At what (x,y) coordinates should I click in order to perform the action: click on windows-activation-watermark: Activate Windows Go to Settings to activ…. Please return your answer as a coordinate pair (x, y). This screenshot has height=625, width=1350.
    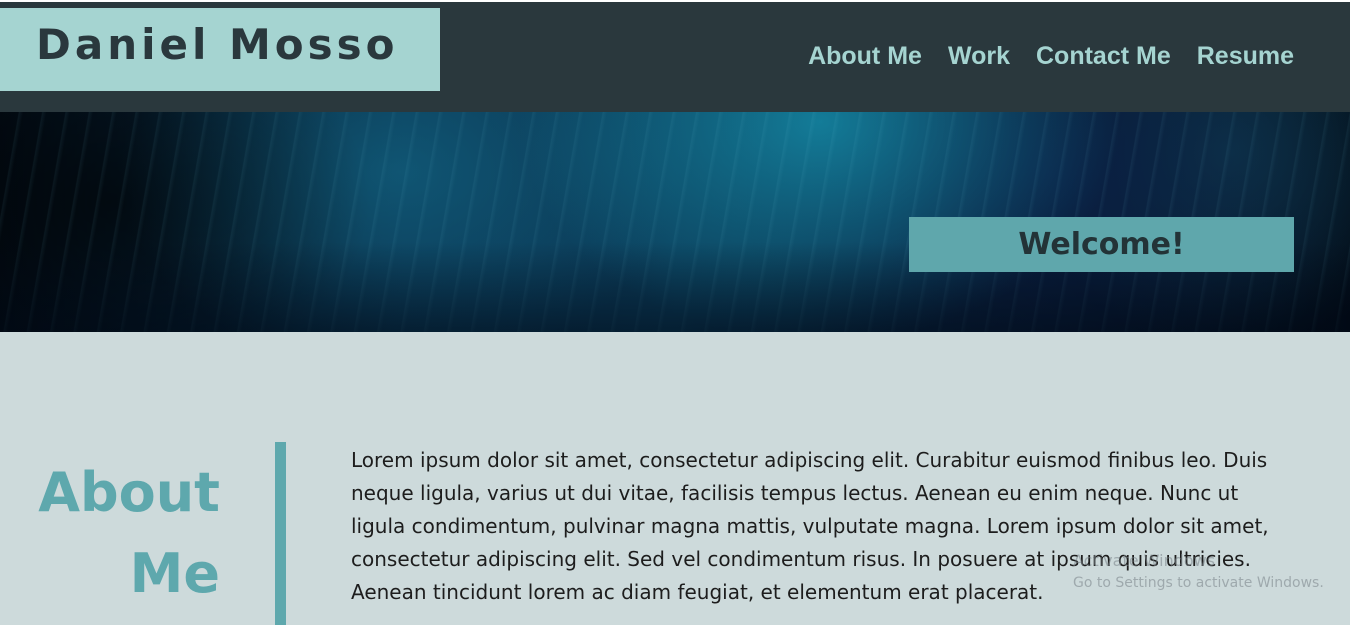
    Looking at the image, I should click on (1198, 572).